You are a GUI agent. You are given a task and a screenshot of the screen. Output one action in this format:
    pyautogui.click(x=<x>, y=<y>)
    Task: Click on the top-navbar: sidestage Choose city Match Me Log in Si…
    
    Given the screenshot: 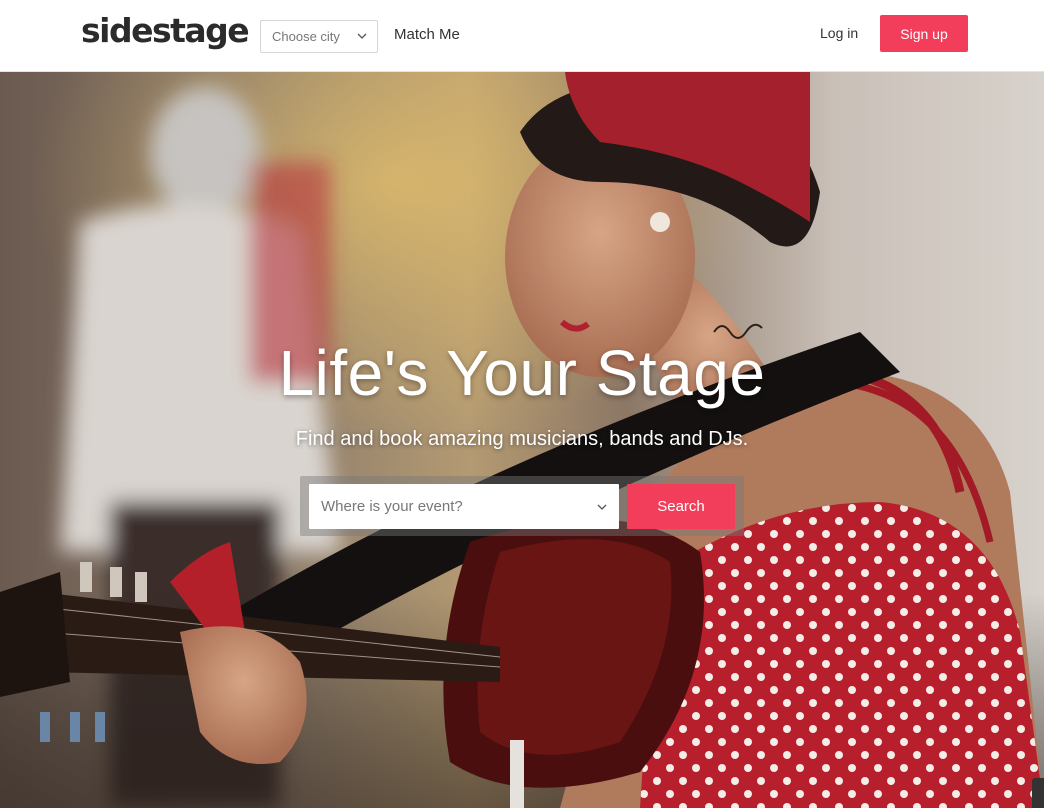 What is the action you would take?
    pyautogui.click(x=522, y=36)
    